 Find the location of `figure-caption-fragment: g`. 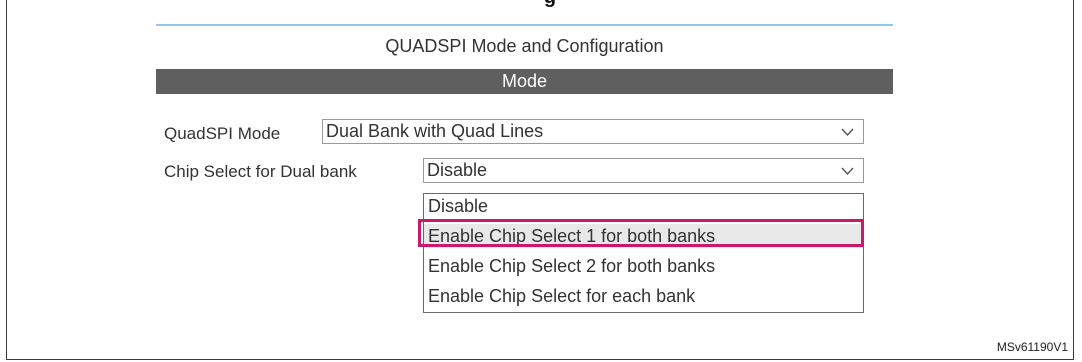

figure-caption-fragment: g is located at coordinates (550, 4).